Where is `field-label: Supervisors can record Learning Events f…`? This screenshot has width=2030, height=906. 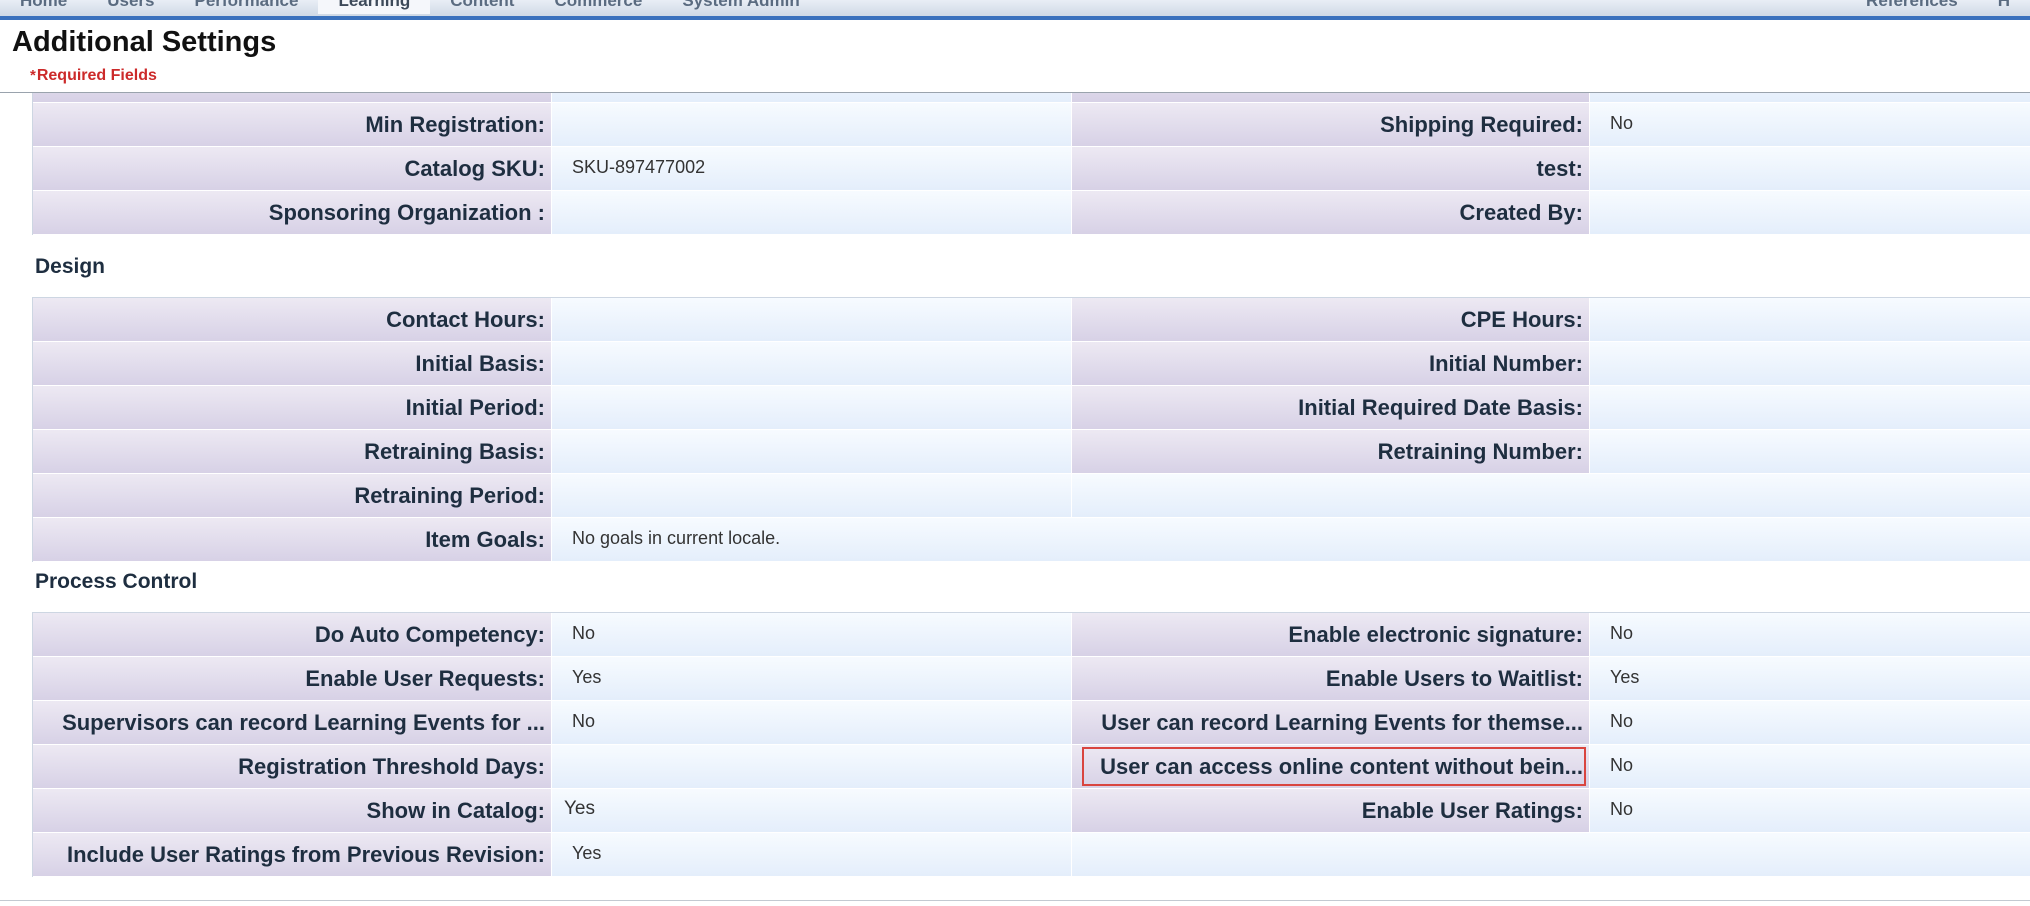
field-label: Supervisors can record Learning Events f… is located at coordinates (292, 722).